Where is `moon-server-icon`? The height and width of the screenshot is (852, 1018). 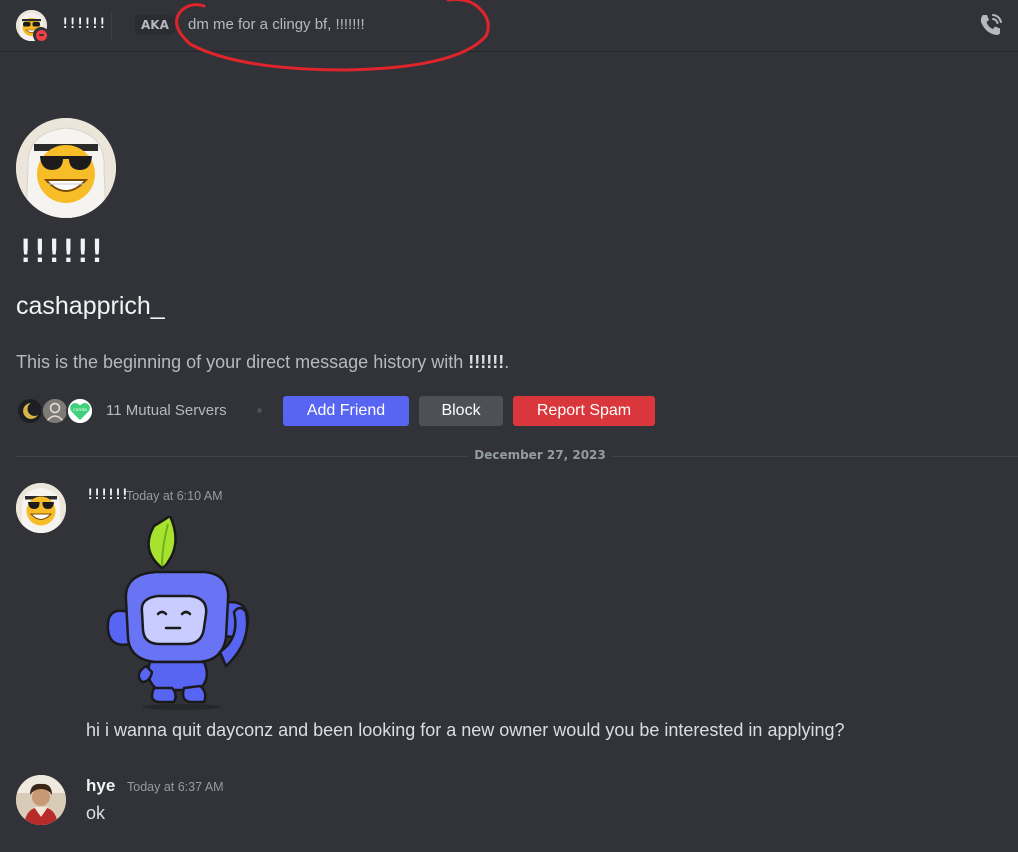 moon-server-icon is located at coordinates (30, 411).